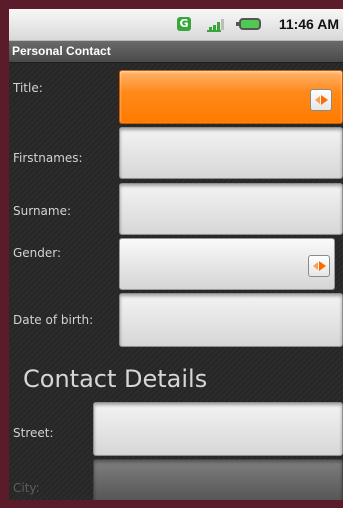 This screenshot has height=508, width=343. What do you see at coordinates (176, 52) in the screenshot?
I see `title-bar: Personal Contact` at bounding box center [176, 52].